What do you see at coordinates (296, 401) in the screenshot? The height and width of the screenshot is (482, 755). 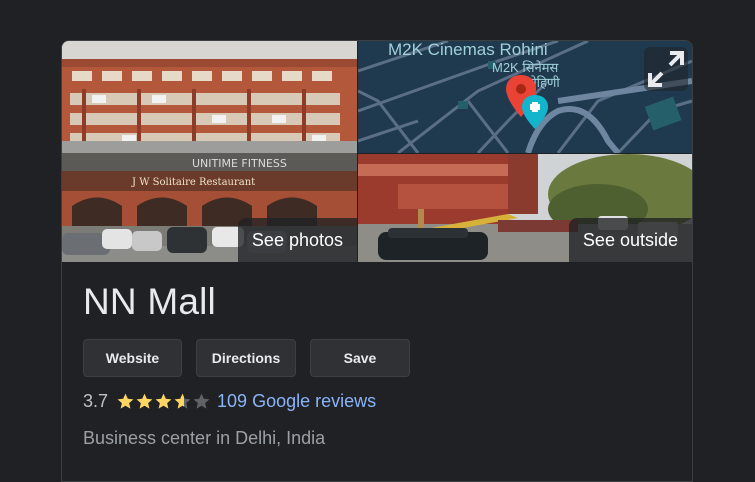 I see `reviews-link: 109 Google reviews` at bounding box center [296, 401].